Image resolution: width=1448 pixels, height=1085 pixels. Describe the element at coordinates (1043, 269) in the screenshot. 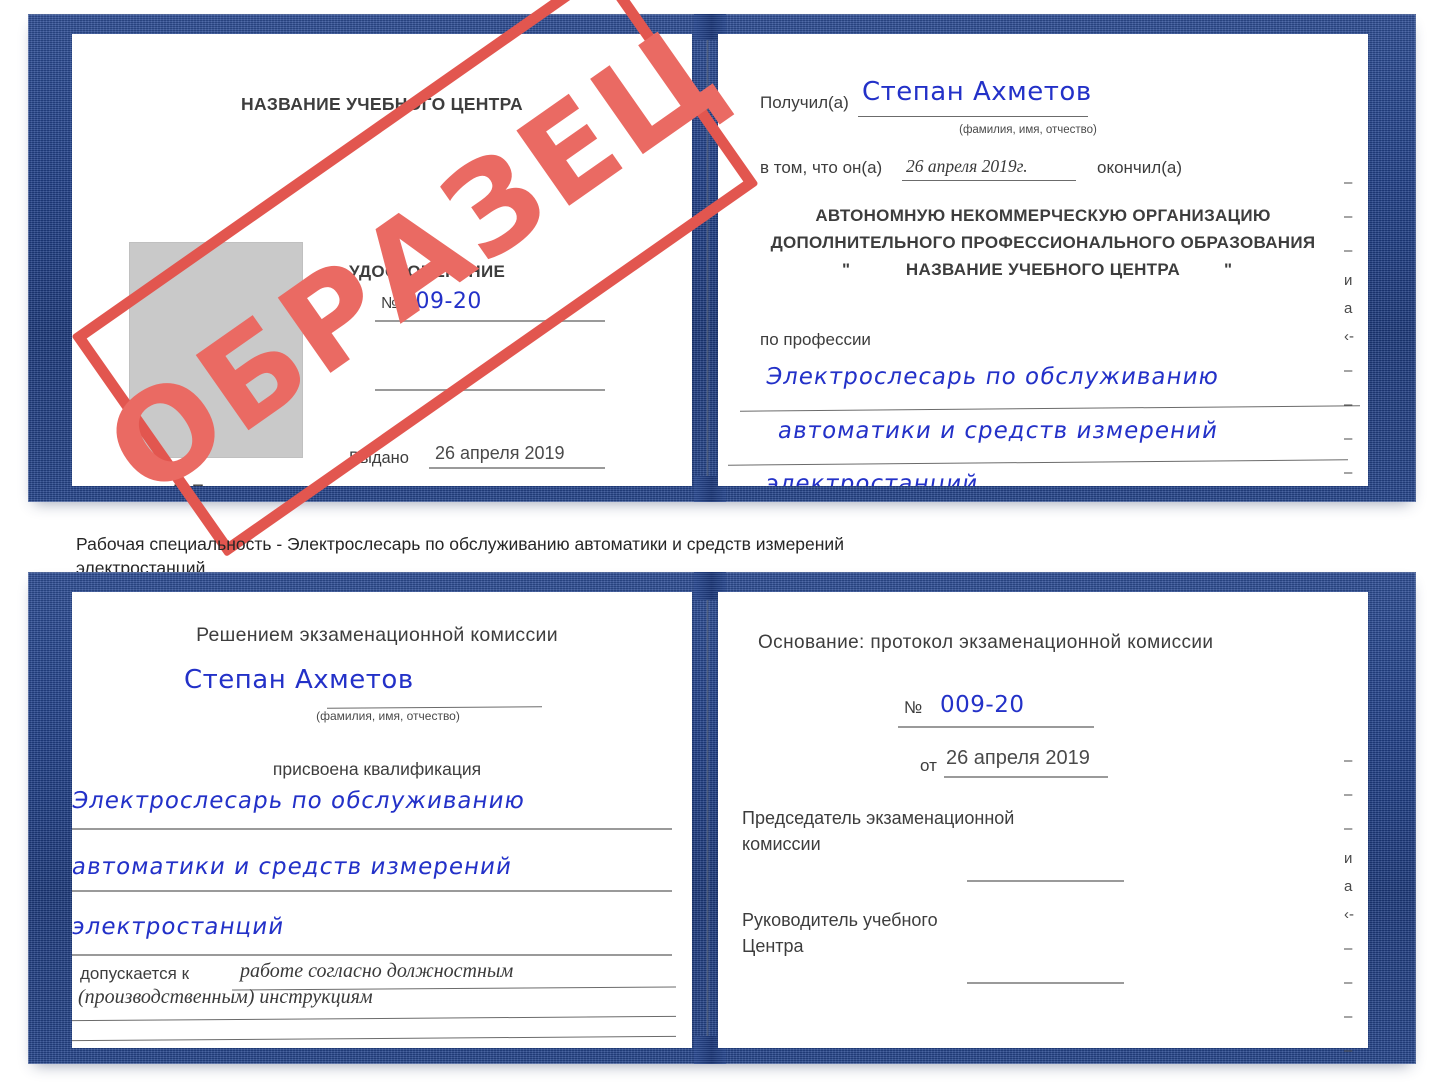

I see `org-name-line-3: НАЗВАНИЕ УЧЕБНОГО ЦЕНТРА` at that location.